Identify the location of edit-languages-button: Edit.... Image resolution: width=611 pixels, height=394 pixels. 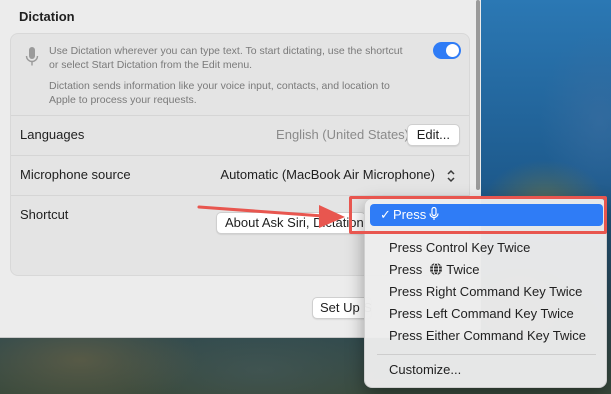
(433, 135).